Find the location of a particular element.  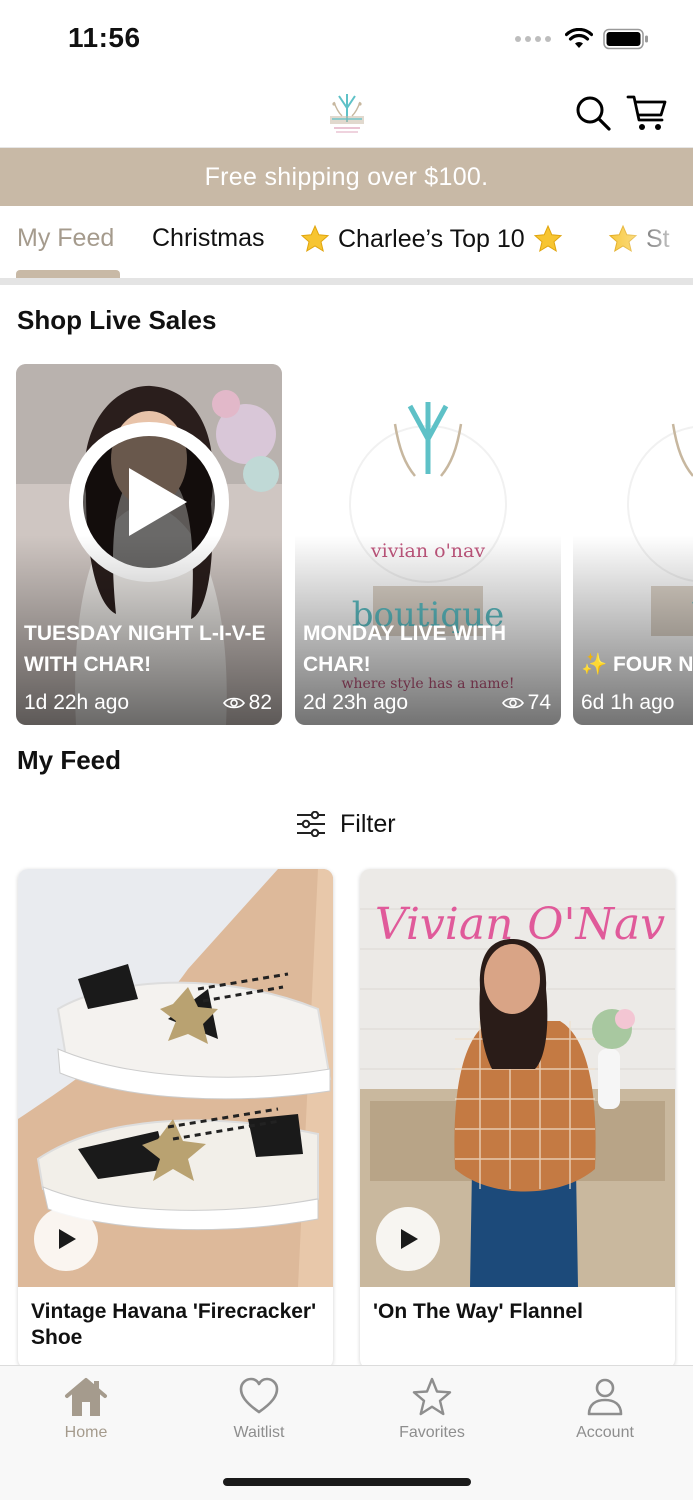

product-name: Vintage Havana 'Firecracker' Shoe is located at coordinates (174, 1324).